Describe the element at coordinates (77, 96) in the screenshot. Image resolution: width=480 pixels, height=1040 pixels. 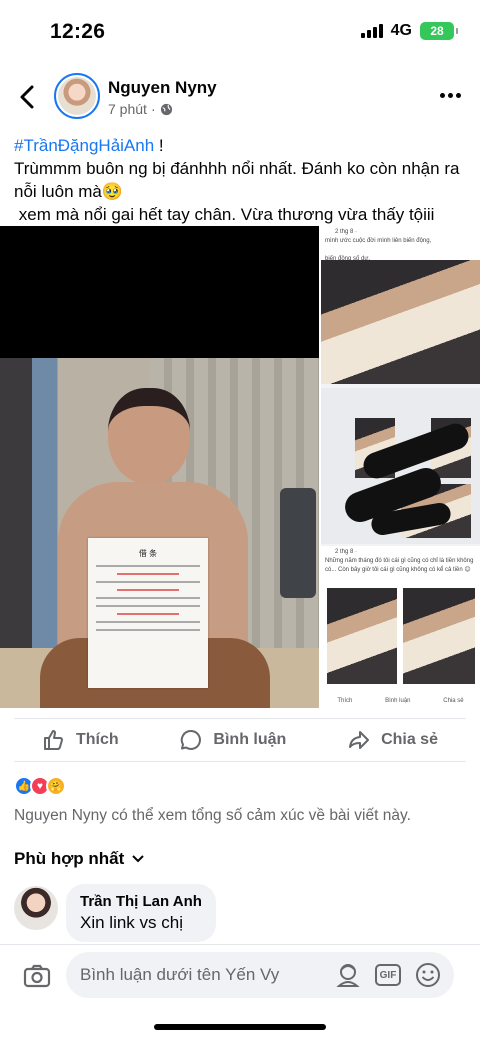
I see `author-avatar` at that location.